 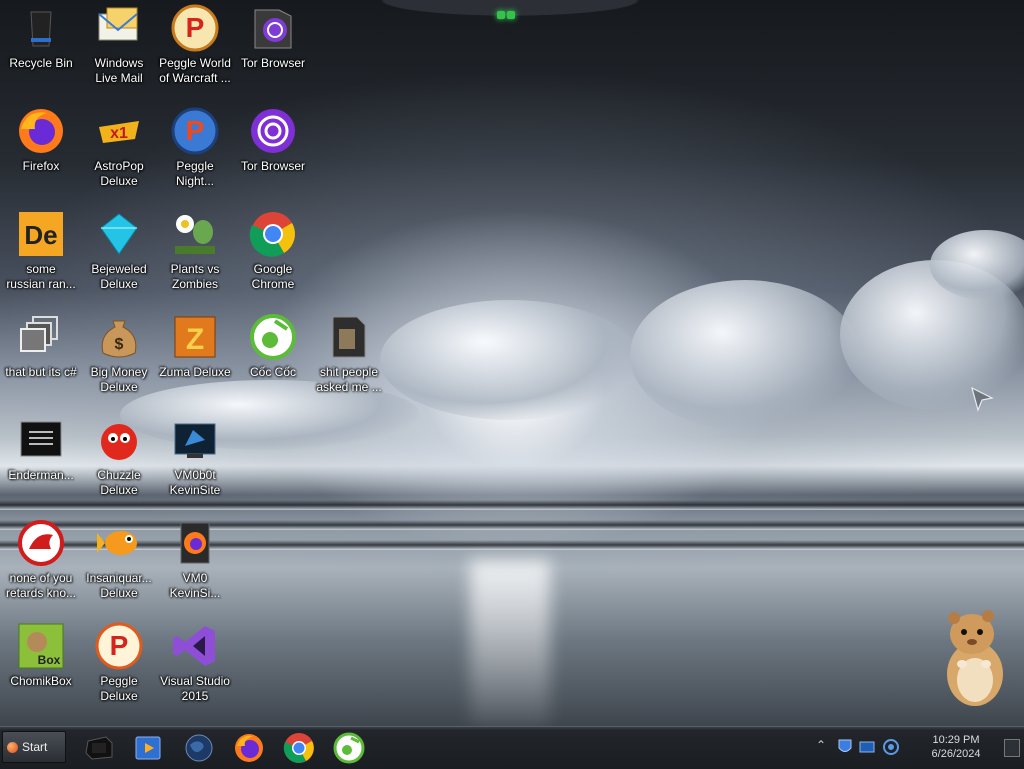 I want to click on desktop-icon: Cốc Cốc, so click(x=273, y=346).